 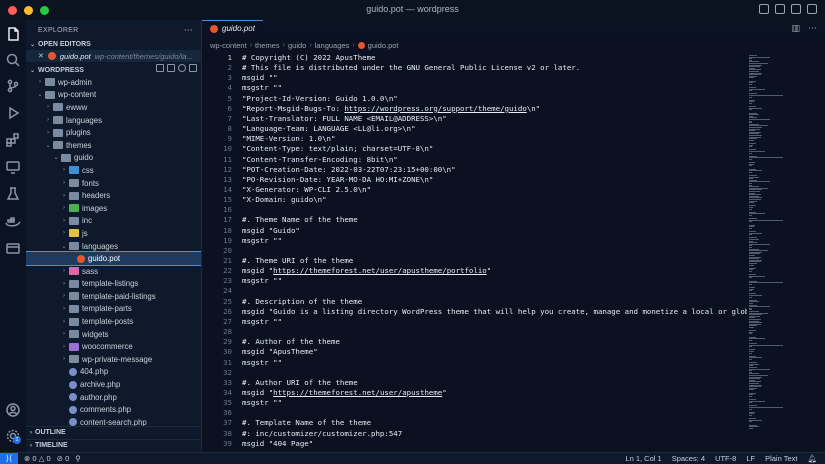 What do you see at coordinates (812, 9) in the screenshot?
I see `customize-layout-icon` at bounding box center [812, 9].